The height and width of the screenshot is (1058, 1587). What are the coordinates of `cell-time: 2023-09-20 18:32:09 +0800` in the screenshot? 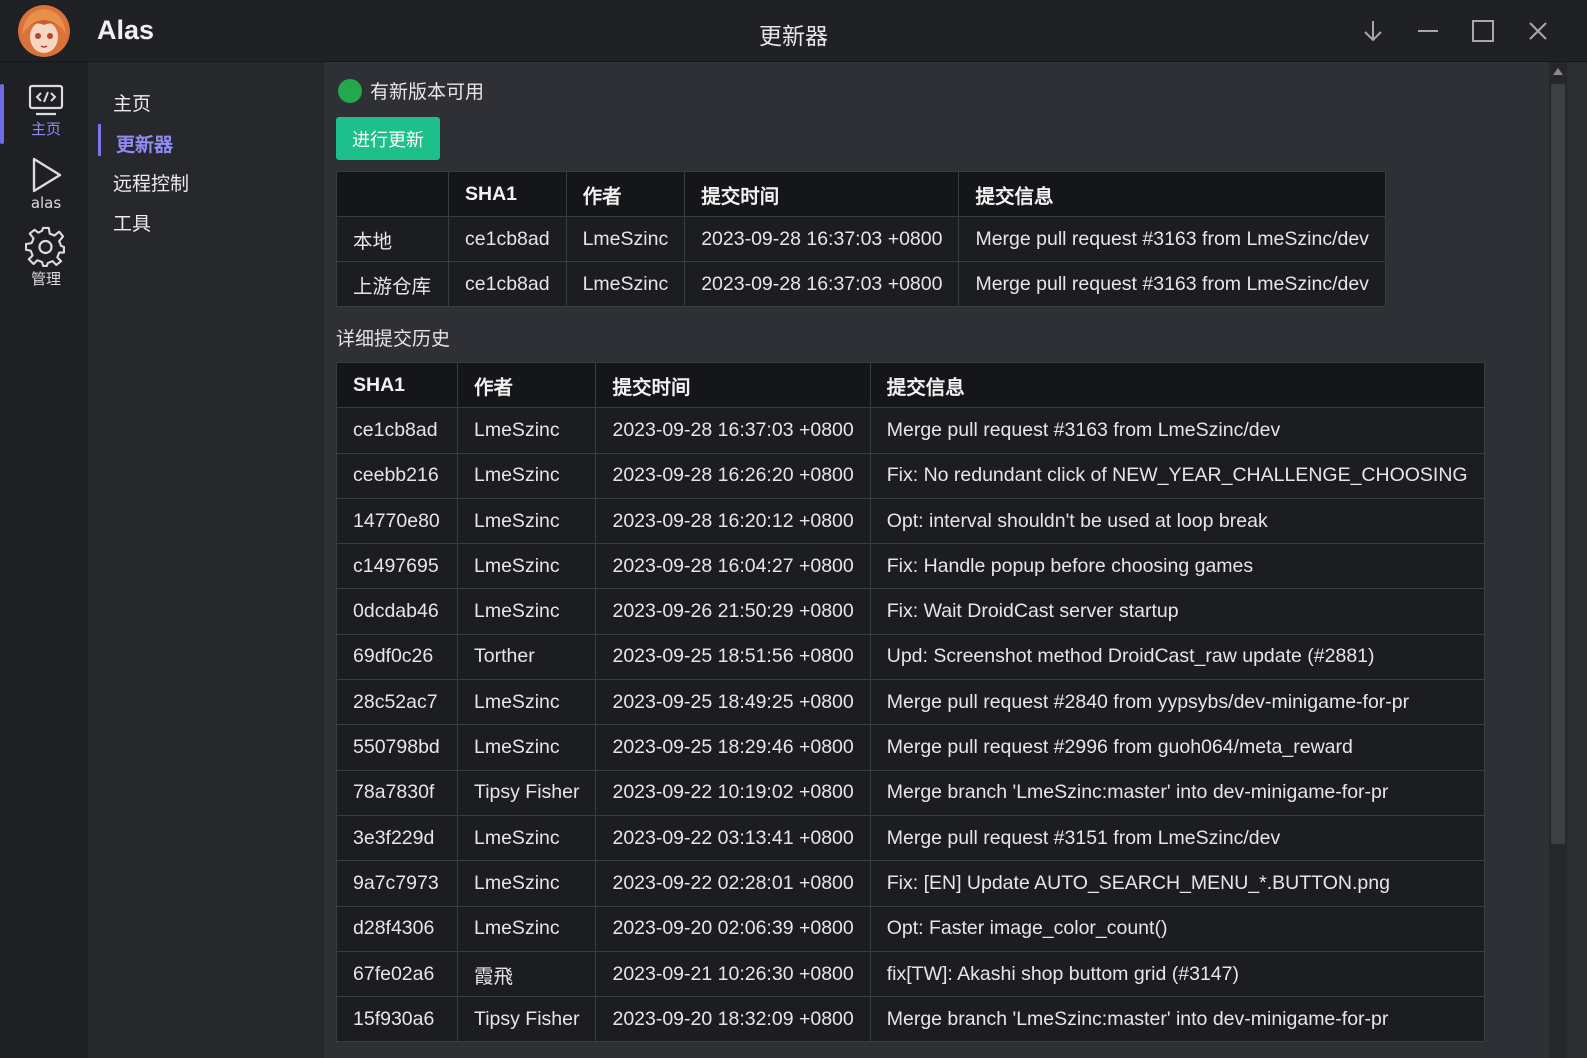 It's located at (733, 1019).